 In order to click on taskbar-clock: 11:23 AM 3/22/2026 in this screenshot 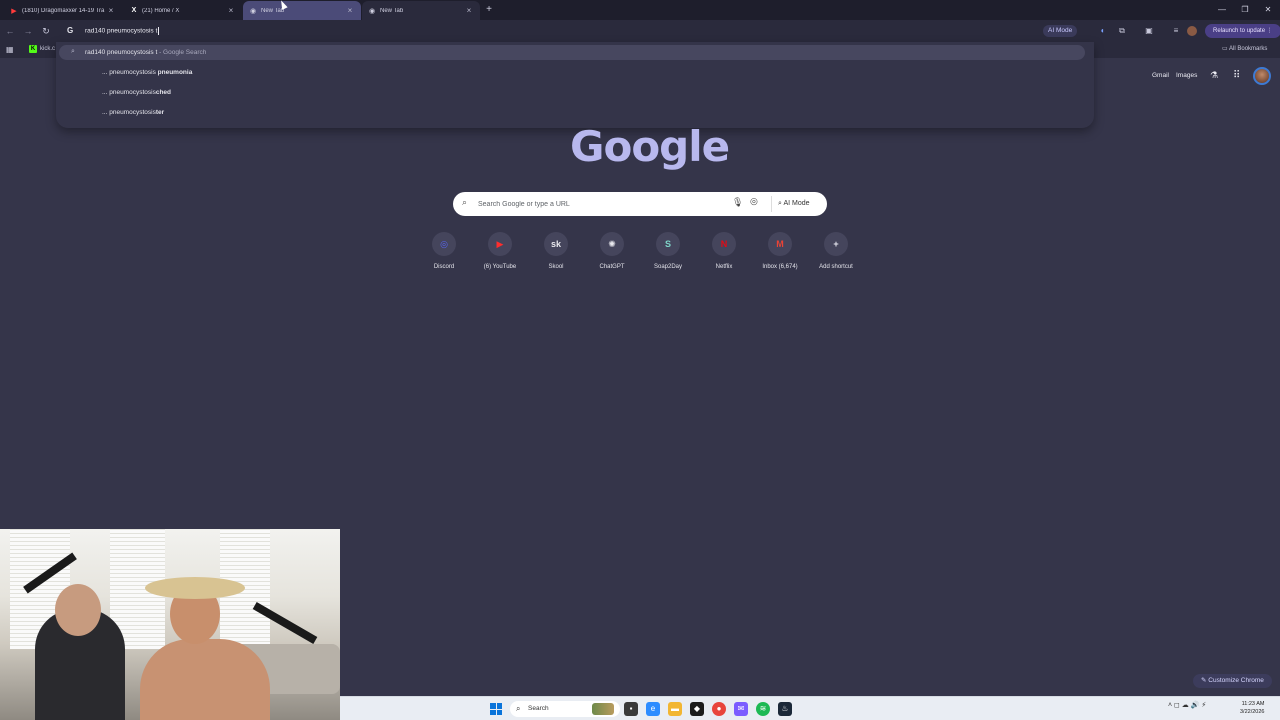, I will do `click(1252, 708)`.